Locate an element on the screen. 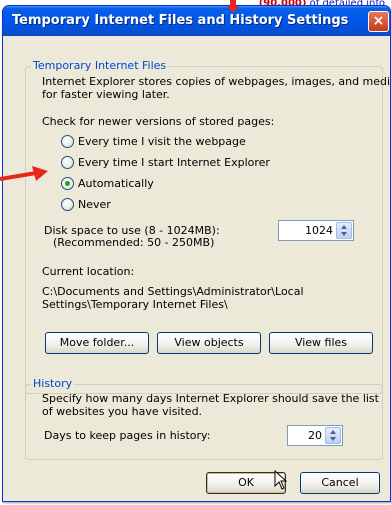 Image resolution: width=391 pixels, height=505 pixels. radio-label: Every time I visit the webpage is located at coordinates (162, 141).